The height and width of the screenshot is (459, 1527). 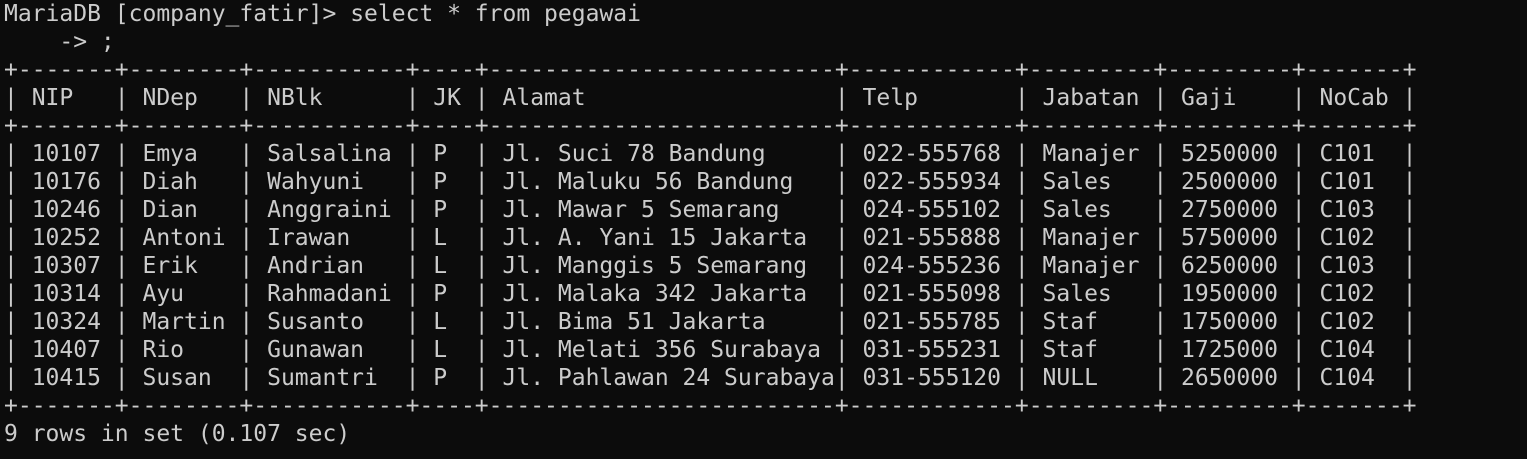 What do you see at coordinates (177, 14) in the screenshot?
I see `mariadb-prompt: MariaDB [company_fatir]>` at bounding box center [177, 14].